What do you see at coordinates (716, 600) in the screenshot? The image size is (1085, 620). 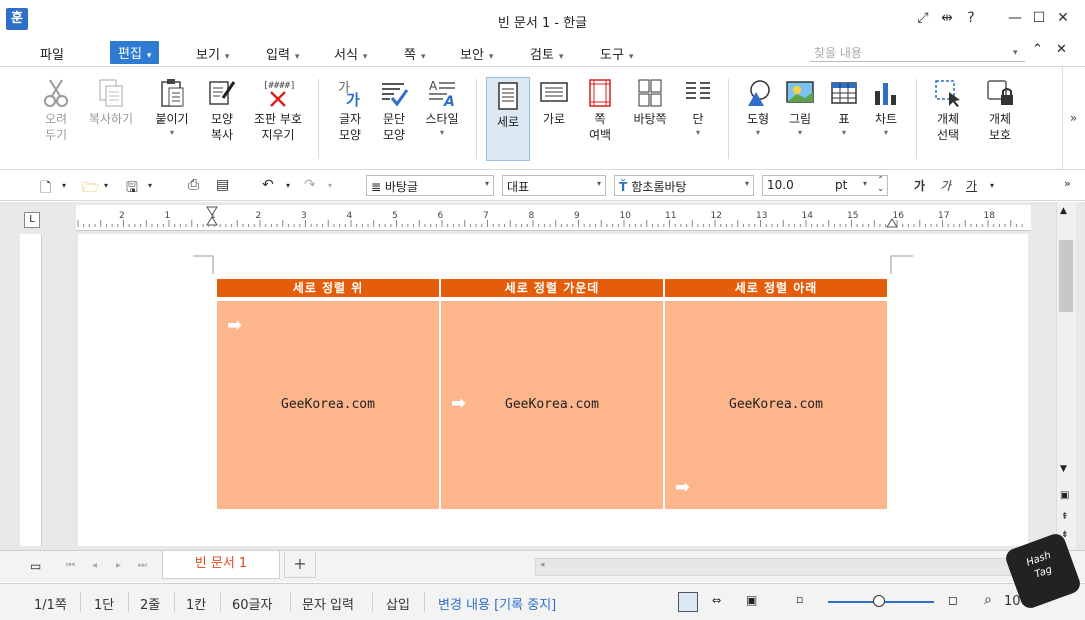 I see `width-view-icon: ⇔` at bounding box center [716, 600].